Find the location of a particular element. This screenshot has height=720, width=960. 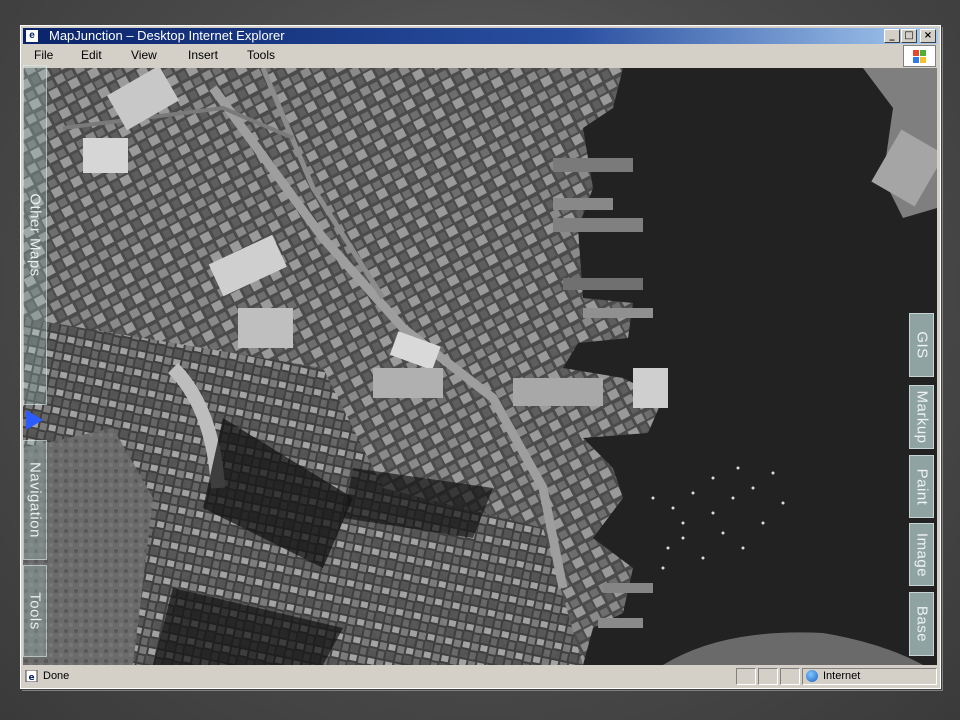

globe-icon is located at coordinates (812, 676).